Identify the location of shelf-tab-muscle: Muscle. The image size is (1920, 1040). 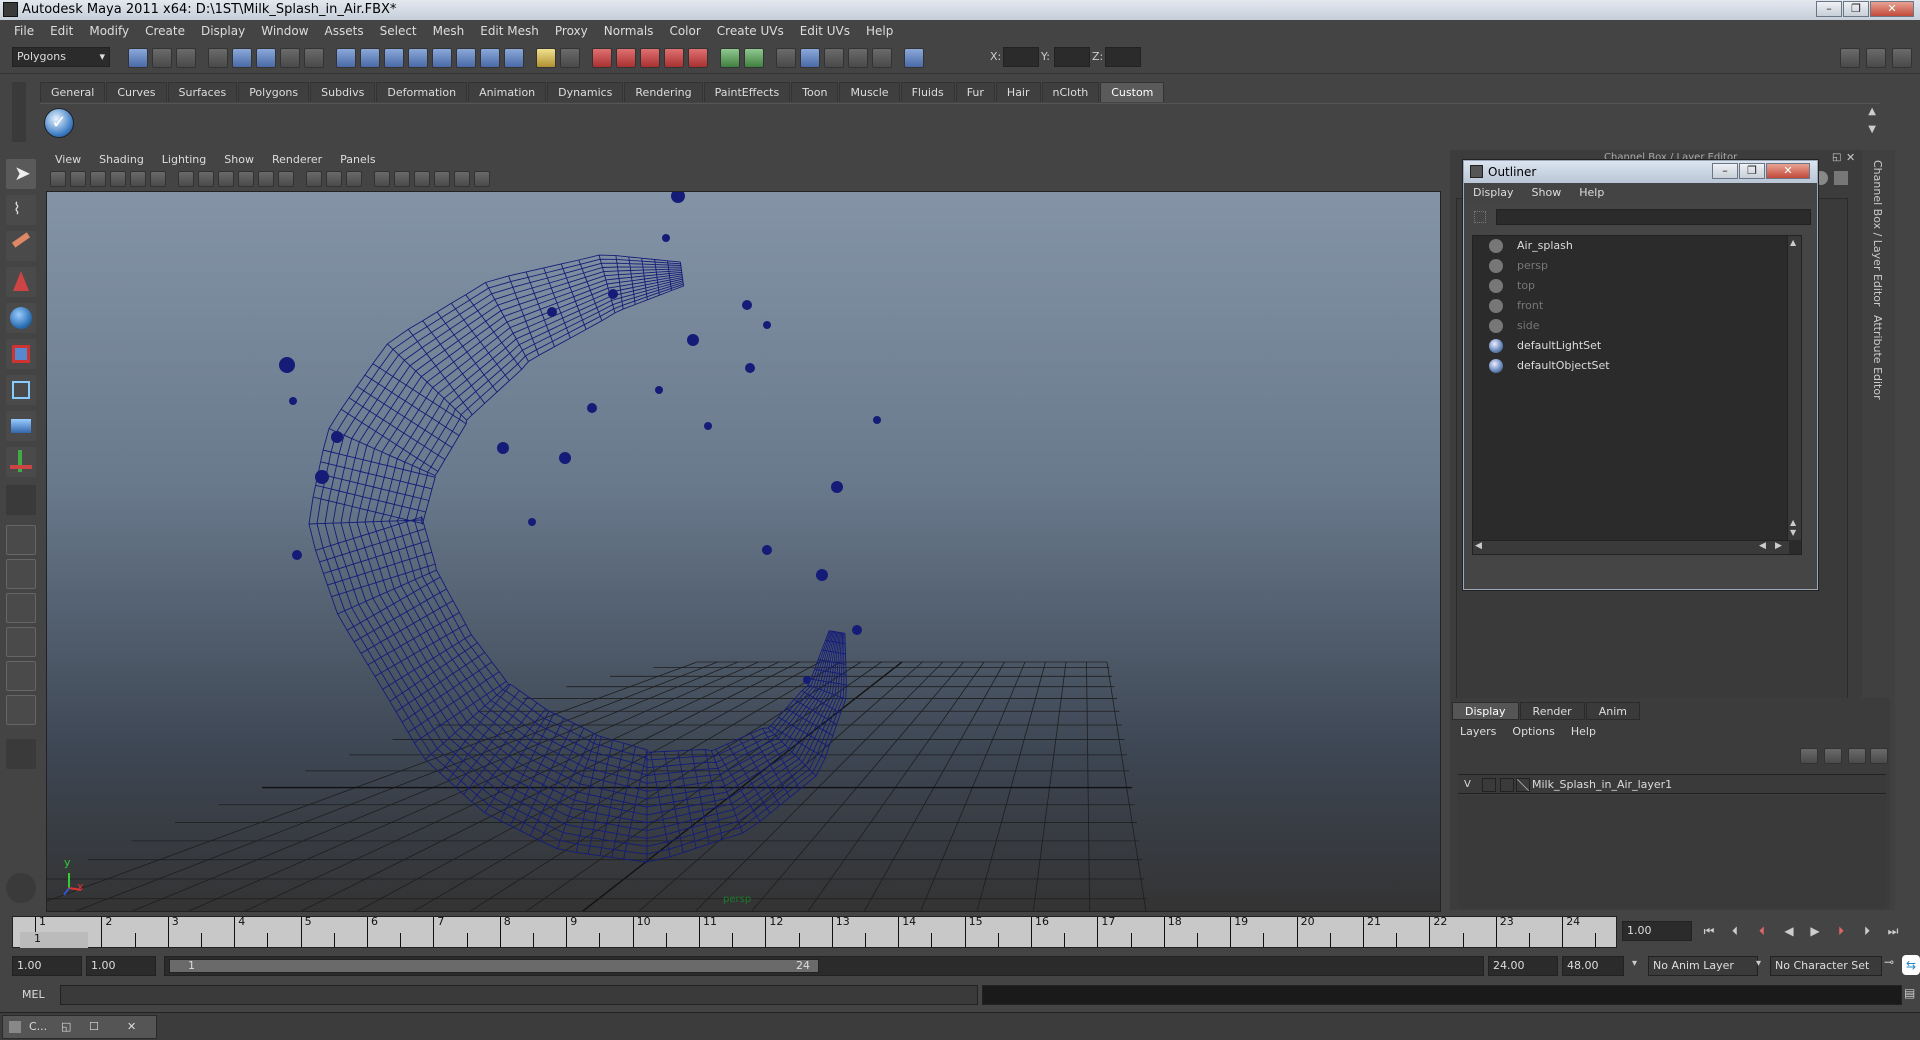
(869, 92).